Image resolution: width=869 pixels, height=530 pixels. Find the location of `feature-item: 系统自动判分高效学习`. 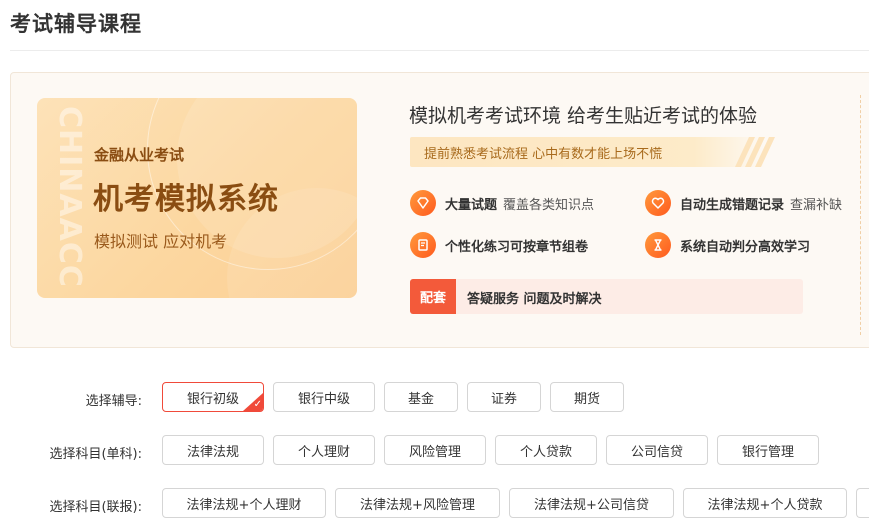

feature-item: 系统自动判分高效学习 is located at coordinates (727, 245).